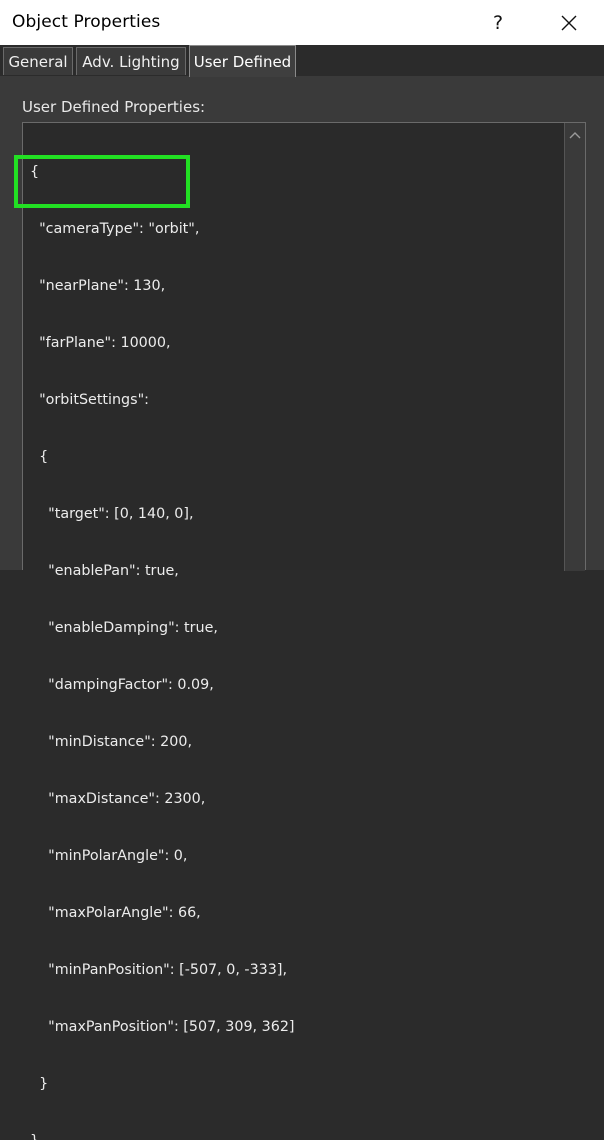 The image size is (604, 1140). I want to click on code-line: "orbitSettings":, so click(89, 400).